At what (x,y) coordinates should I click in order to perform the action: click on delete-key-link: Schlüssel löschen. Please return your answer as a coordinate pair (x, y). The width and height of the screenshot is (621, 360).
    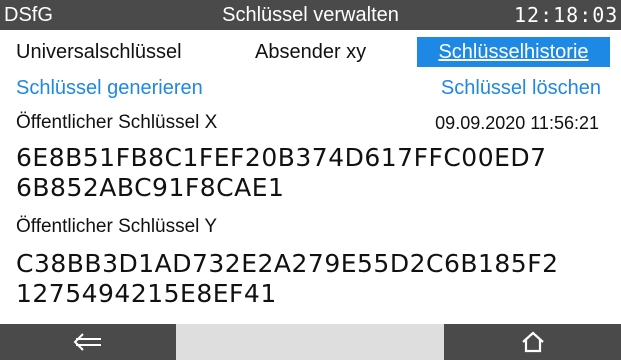
    Looking at the image, I should click on (521, 88).